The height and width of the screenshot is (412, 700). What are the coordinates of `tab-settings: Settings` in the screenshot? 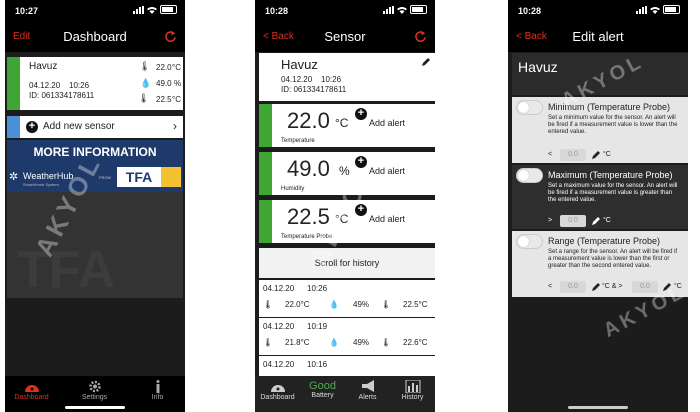 It's located at (94, 390).